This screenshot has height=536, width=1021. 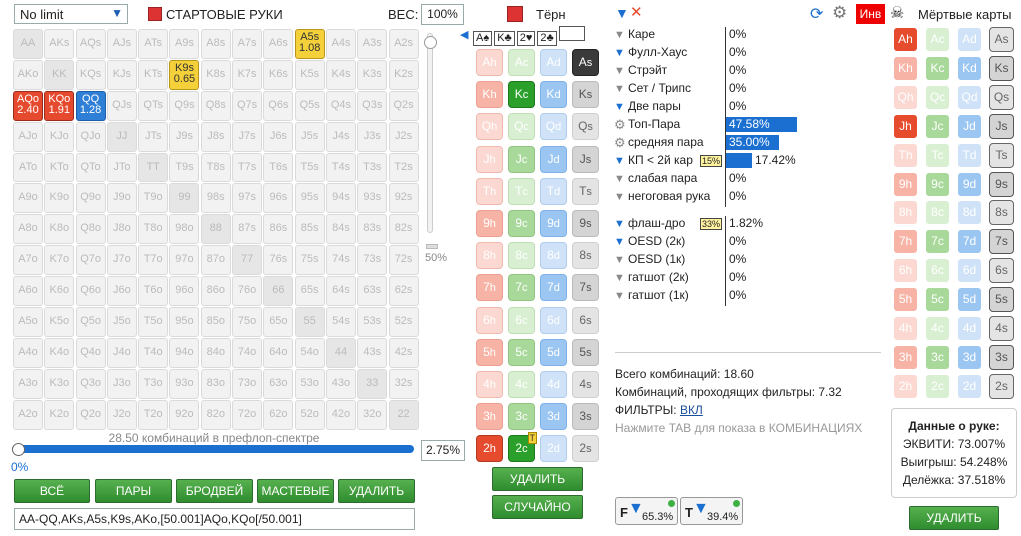 I want to click on range-cell-97s: 97s, so click(x=247, y=198).